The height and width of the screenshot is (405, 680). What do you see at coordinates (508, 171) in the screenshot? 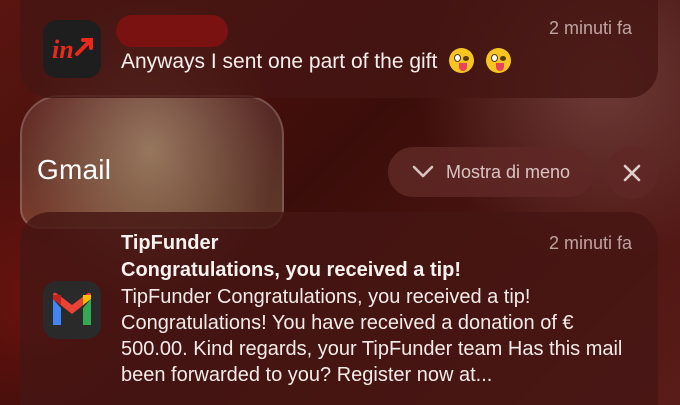
I see `show-less-label: Mostra di meno` at bounding box center [508, 171].